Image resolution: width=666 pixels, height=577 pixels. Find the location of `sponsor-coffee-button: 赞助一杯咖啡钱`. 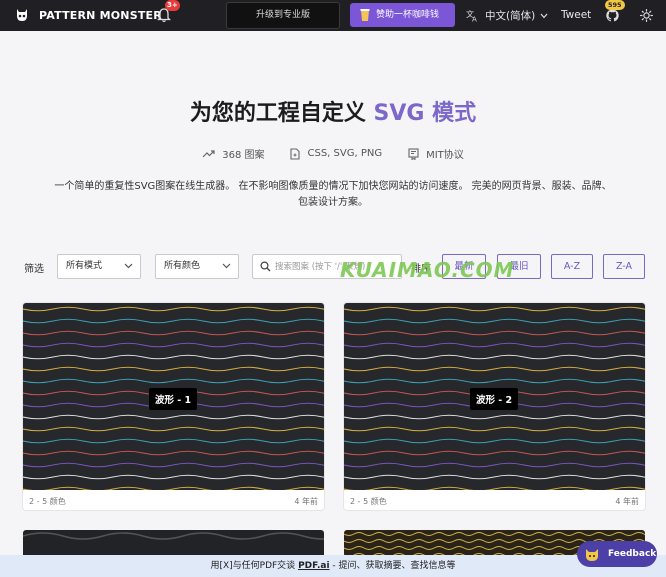

sponsor-coffee-button: 赞助一杯咖啡钱 is located at coordinates (402, 15).